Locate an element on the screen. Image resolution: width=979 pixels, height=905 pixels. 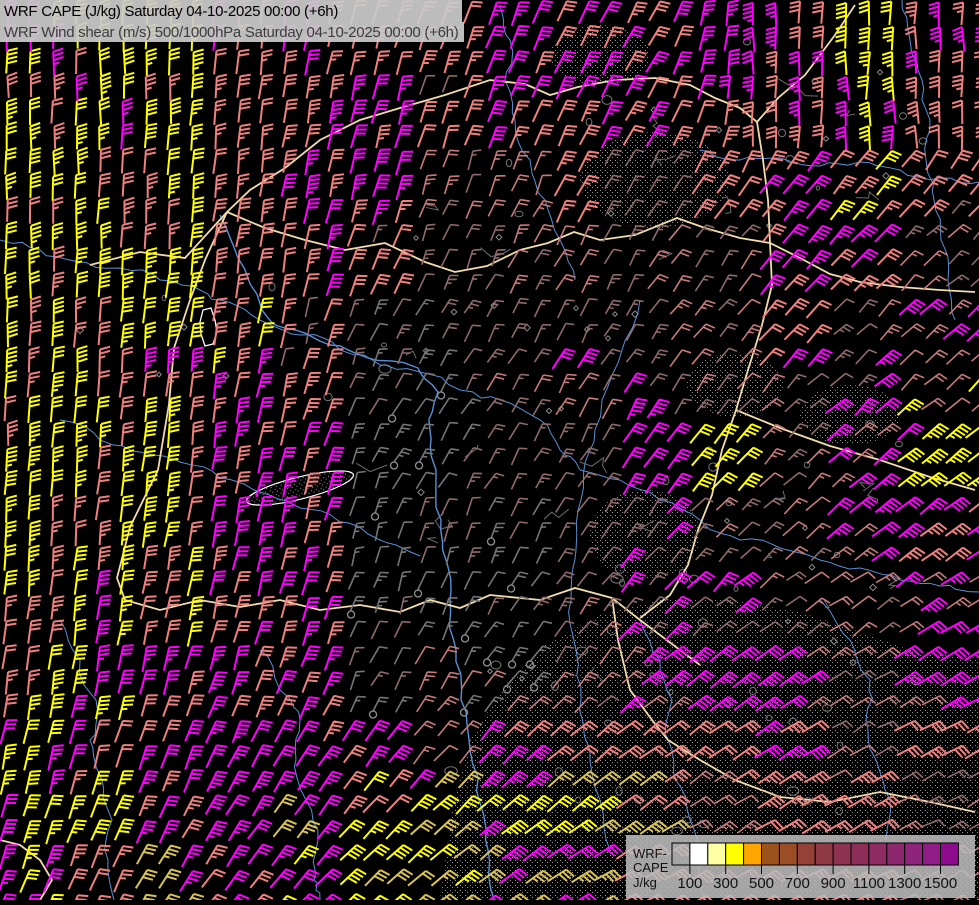
svg-text: 1500 is located at coordinates (940, 883).